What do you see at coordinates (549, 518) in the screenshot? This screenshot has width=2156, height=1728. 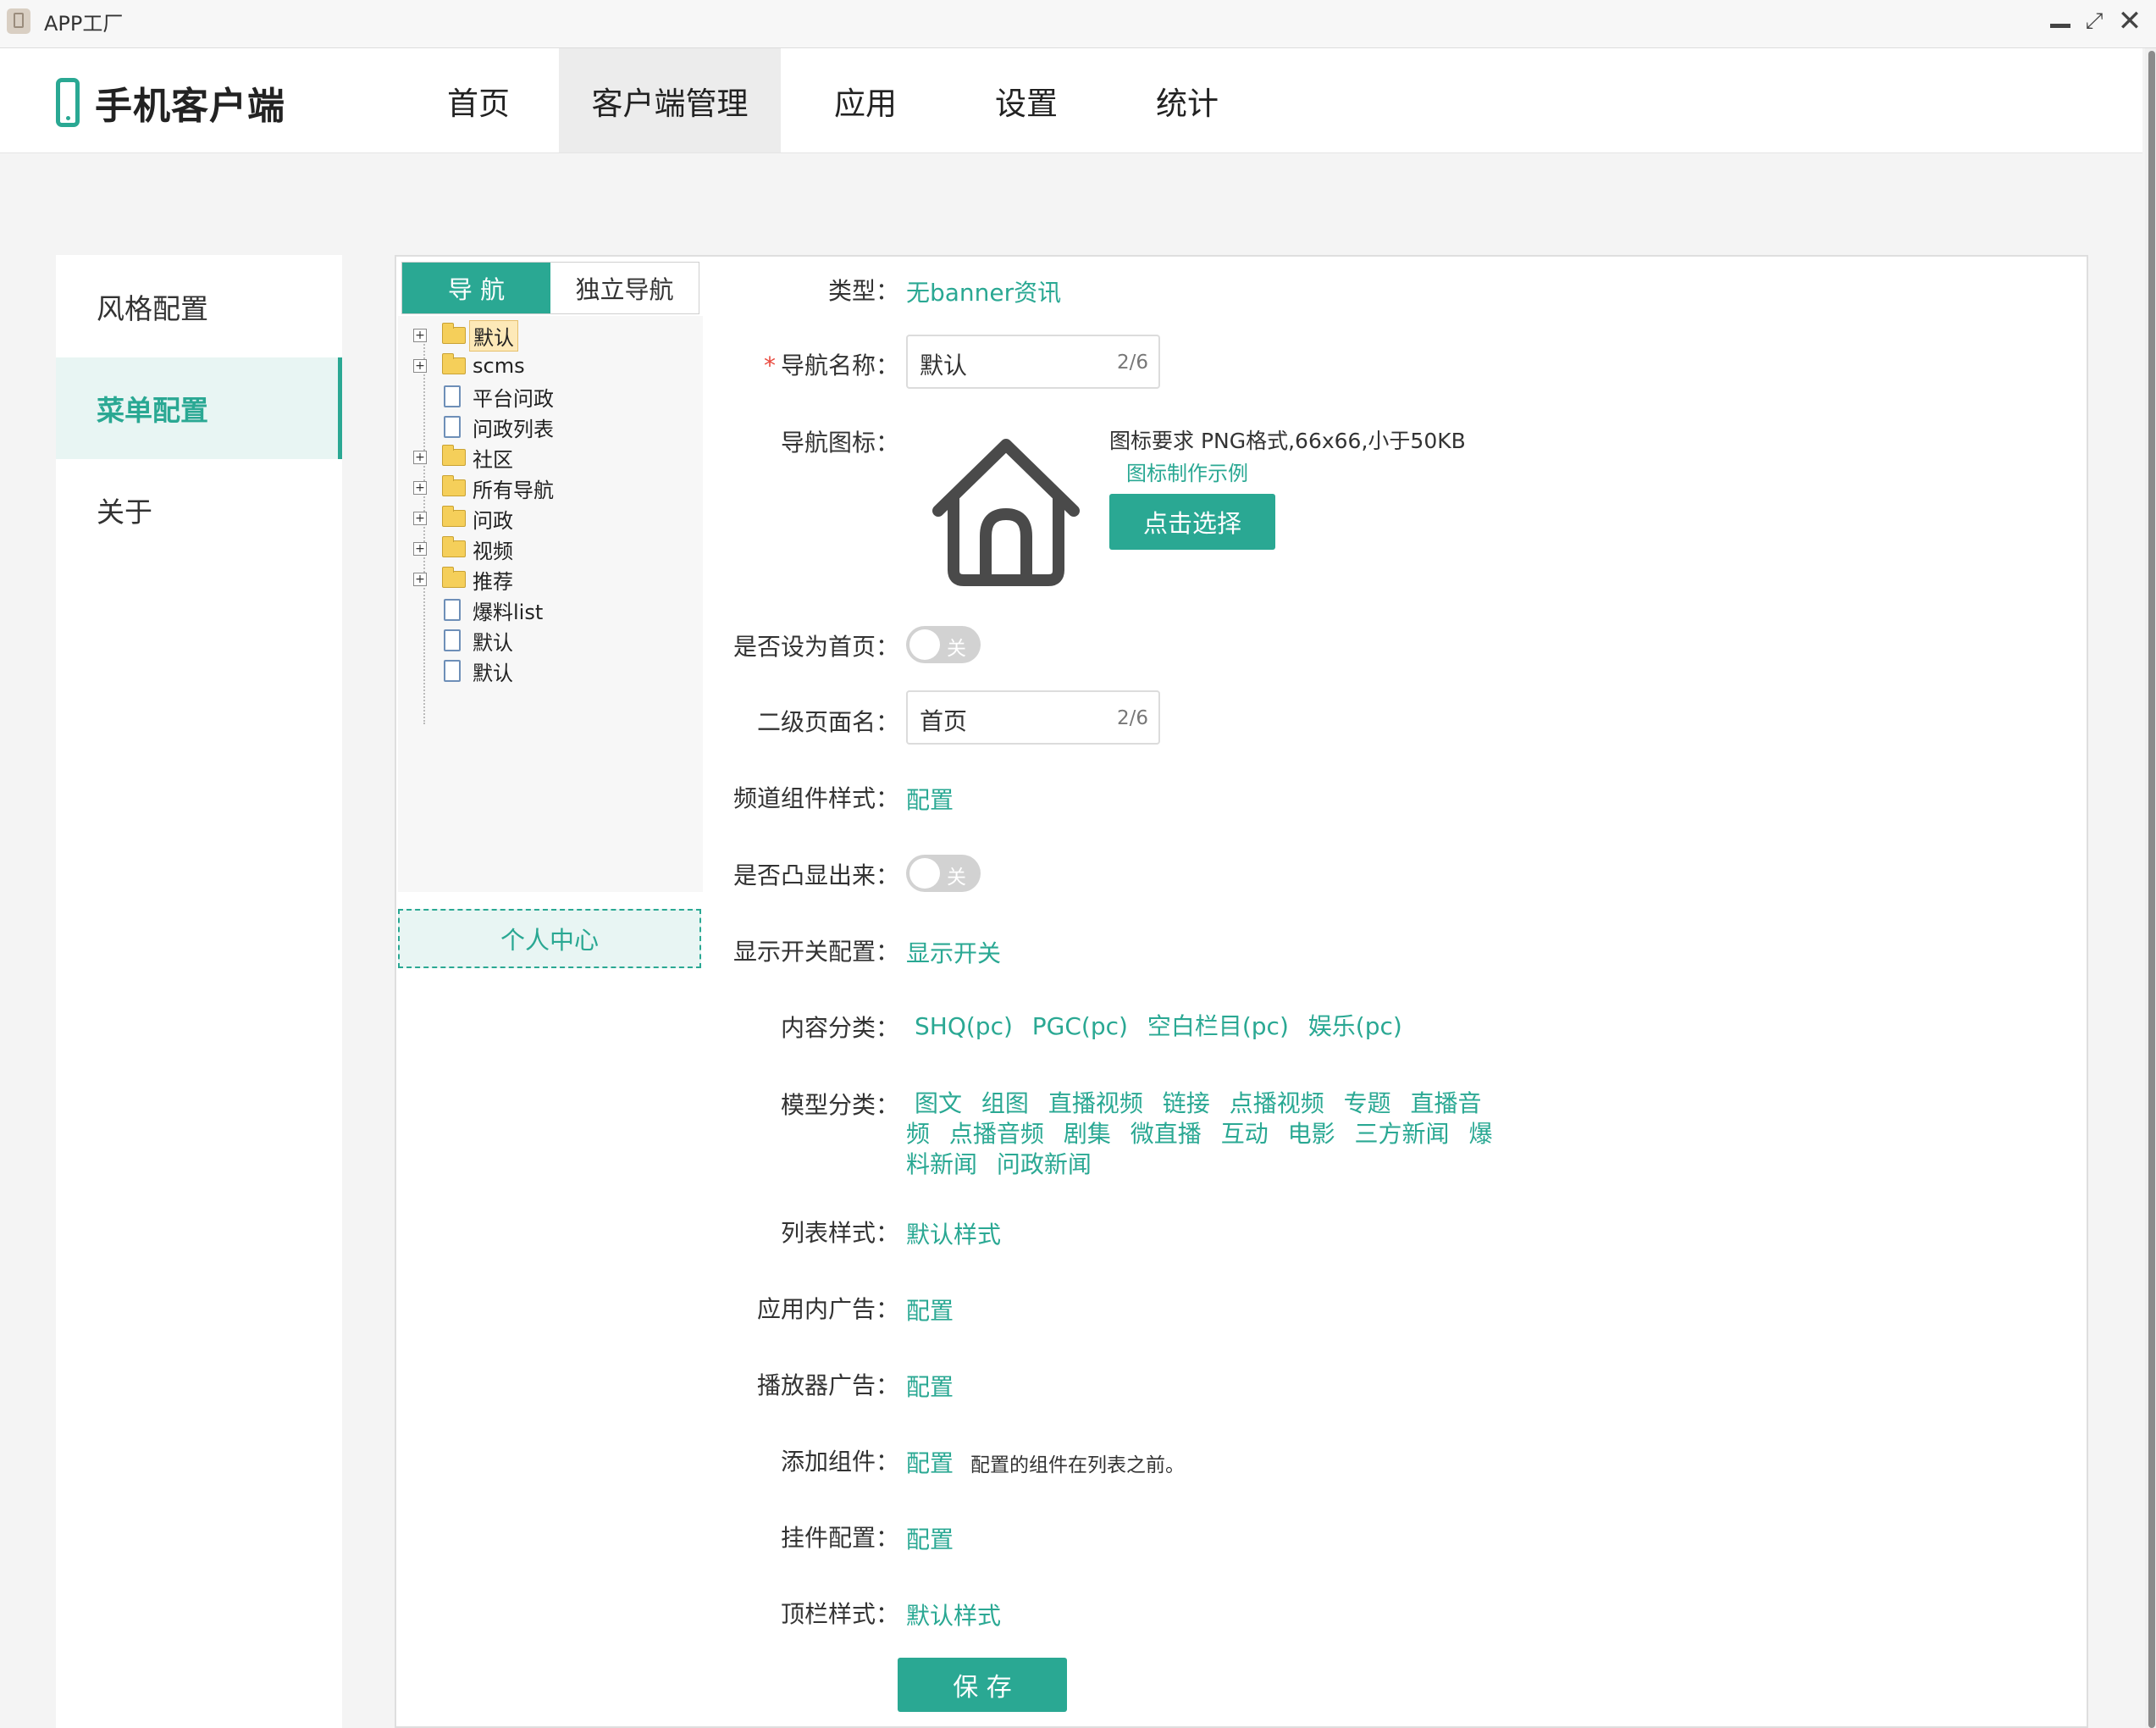 I see `tree-node: + 问政` at bounding box center [549, 518].